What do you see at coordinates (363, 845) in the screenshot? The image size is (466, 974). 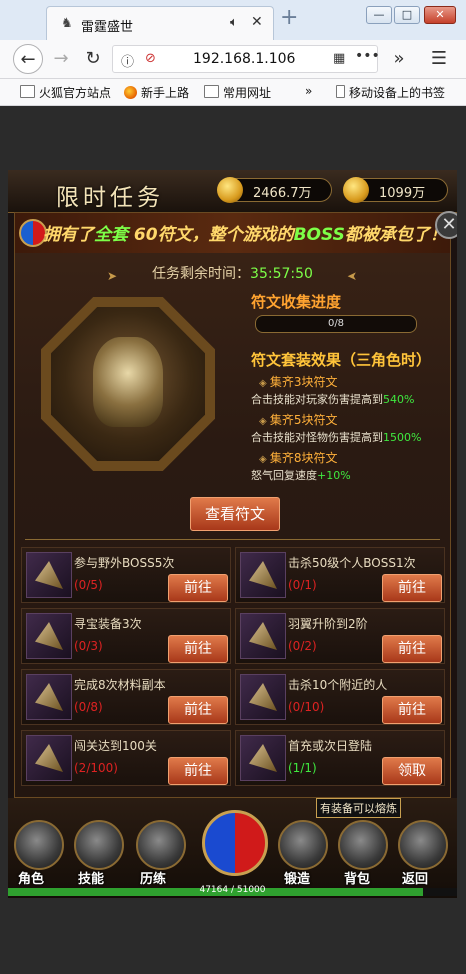 I see `bag-icon` at bounding box center [363, 845].